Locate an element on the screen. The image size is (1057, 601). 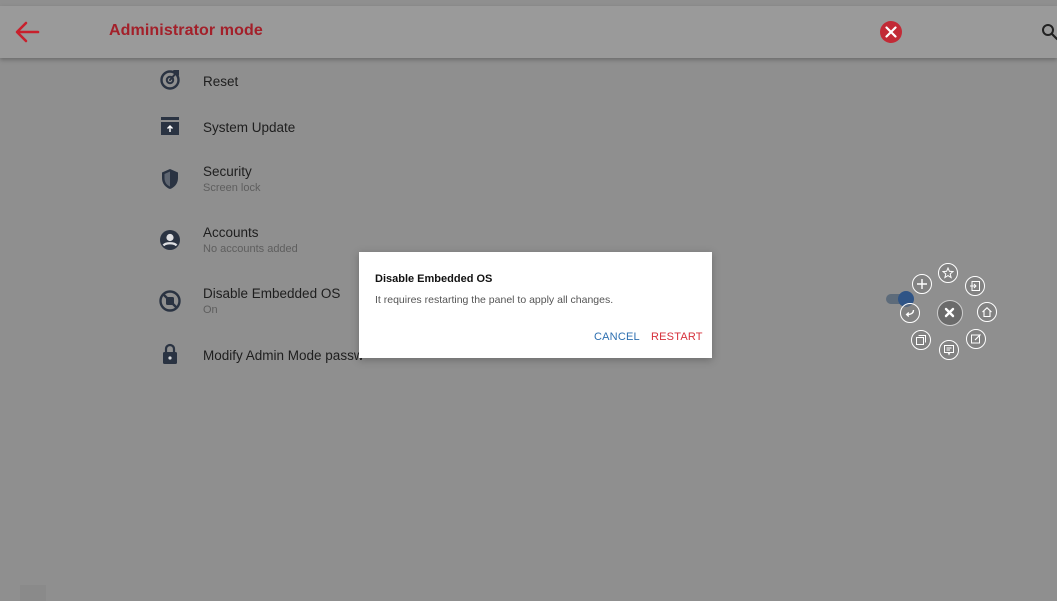
floating-menu is located at coordinates (950, 315).